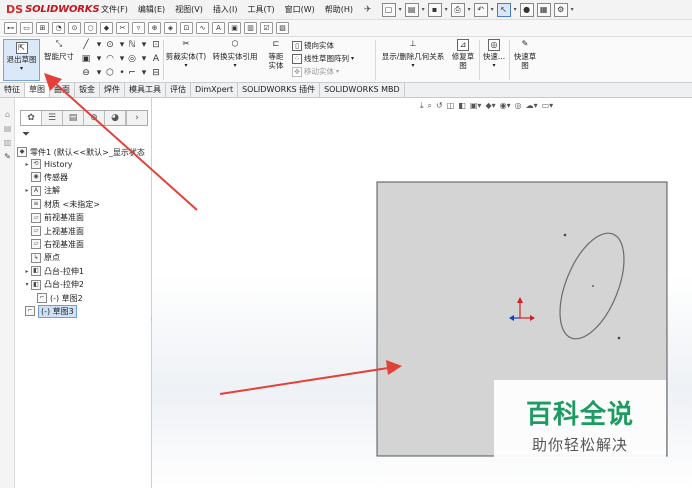 The height and width of the screenshot is (488, 692). Describe the element at coordinates (186, 54) in the screenshot. I see `trim-entities-button: ✂ 剪裁实体(T) ▾` at that location.